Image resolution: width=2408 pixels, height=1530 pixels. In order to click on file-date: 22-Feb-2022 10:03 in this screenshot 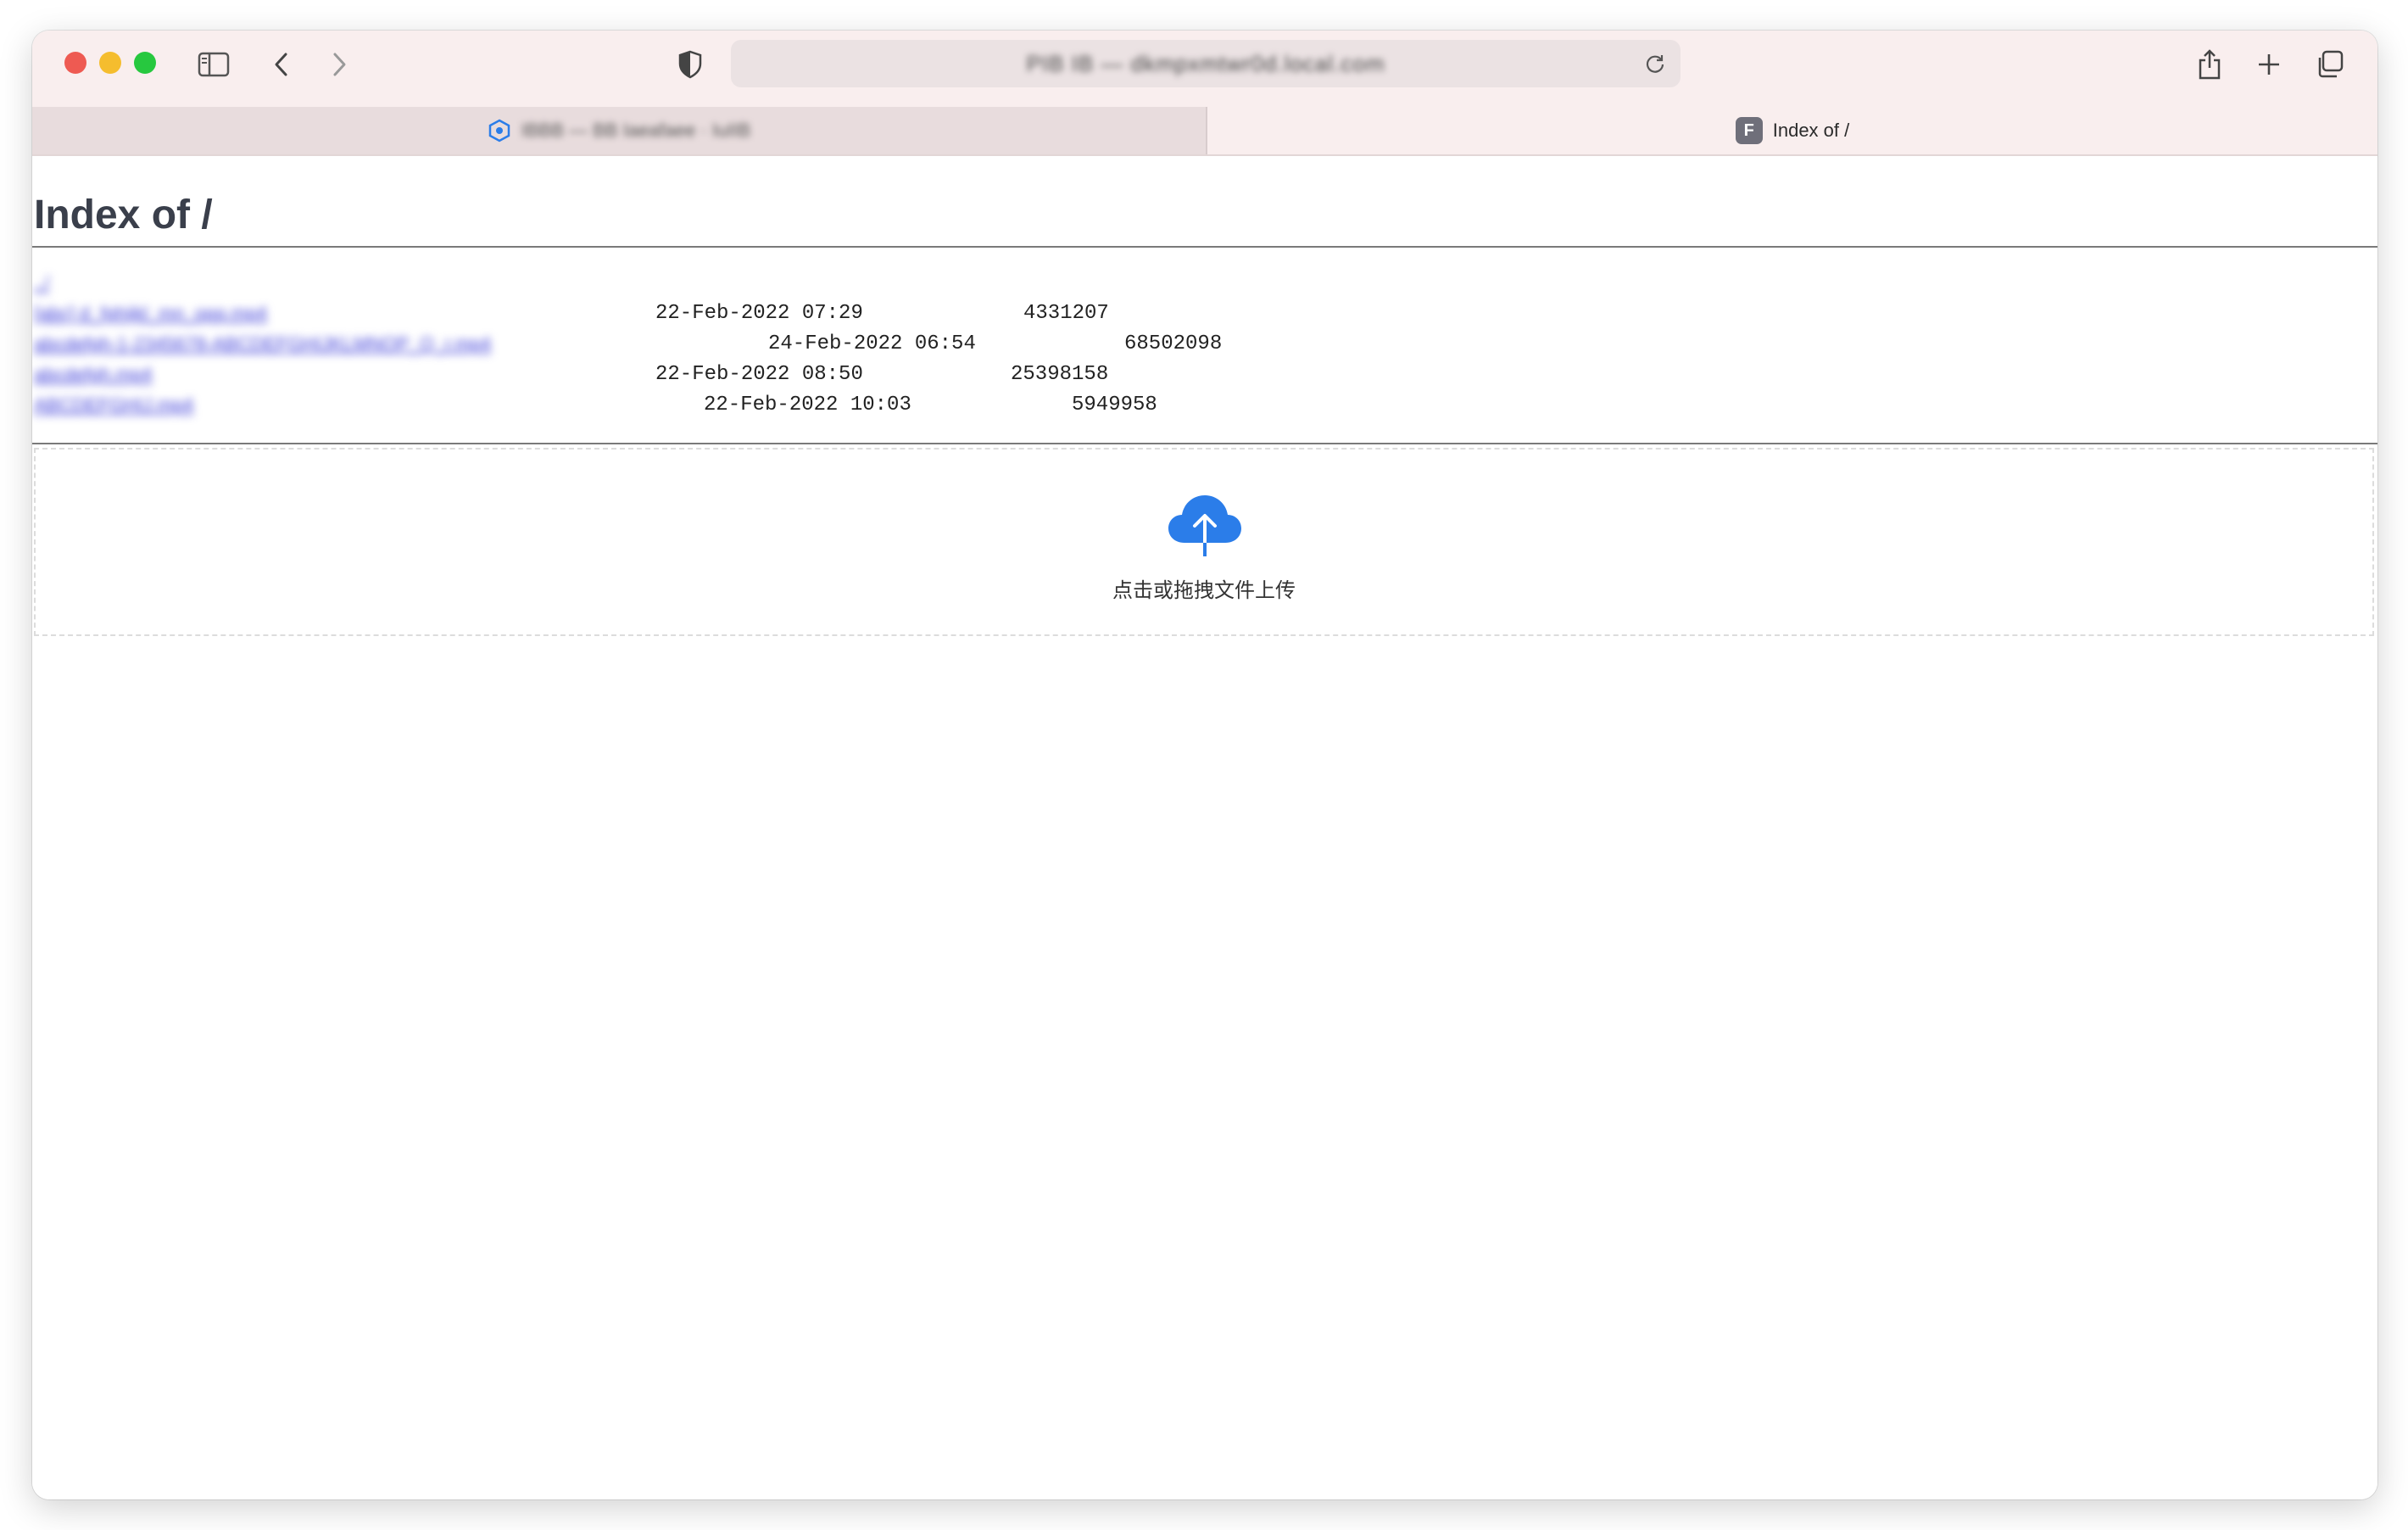, I will do `click(807, 405)`.